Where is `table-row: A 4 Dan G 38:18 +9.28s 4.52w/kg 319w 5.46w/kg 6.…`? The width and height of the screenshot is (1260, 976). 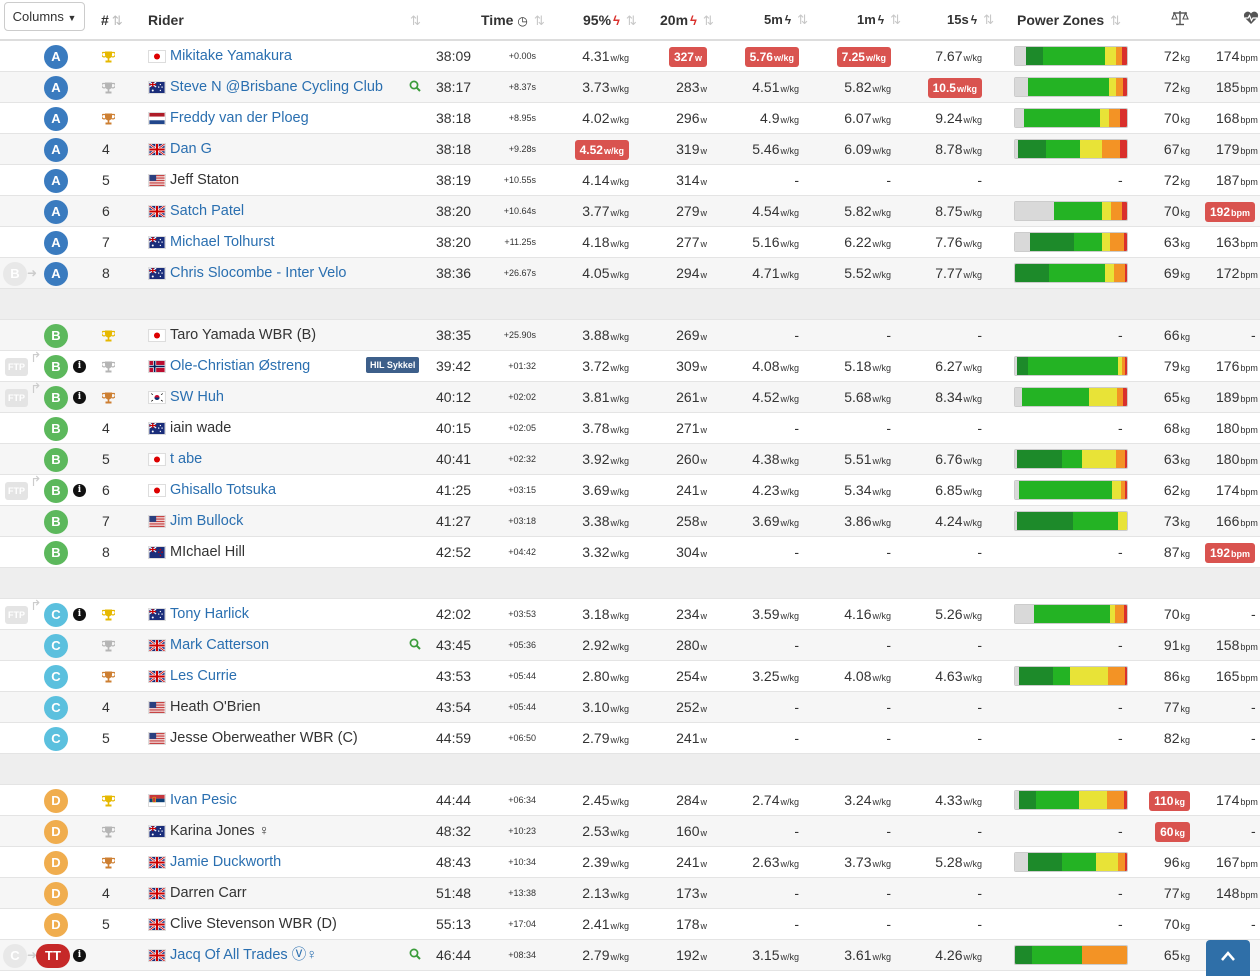 table-row: A 4 Dan G 38:18 +9.28s 4.52w/kg 319w 5.46w/kg 6.… is located at coordinates (630, 149).